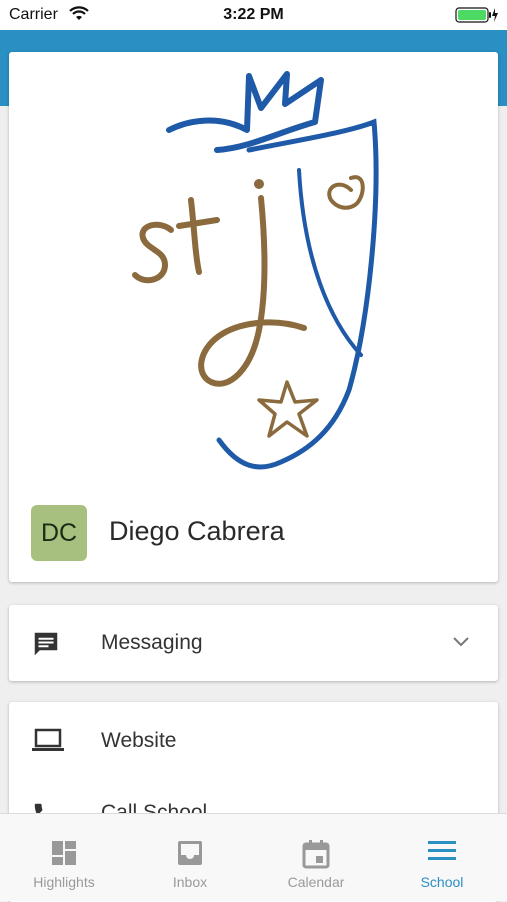 This screenshot has height=902, width=507. Describe the element at coordinates (461, 644) in the screenshot. I see `chevron-down-icon` at that location.